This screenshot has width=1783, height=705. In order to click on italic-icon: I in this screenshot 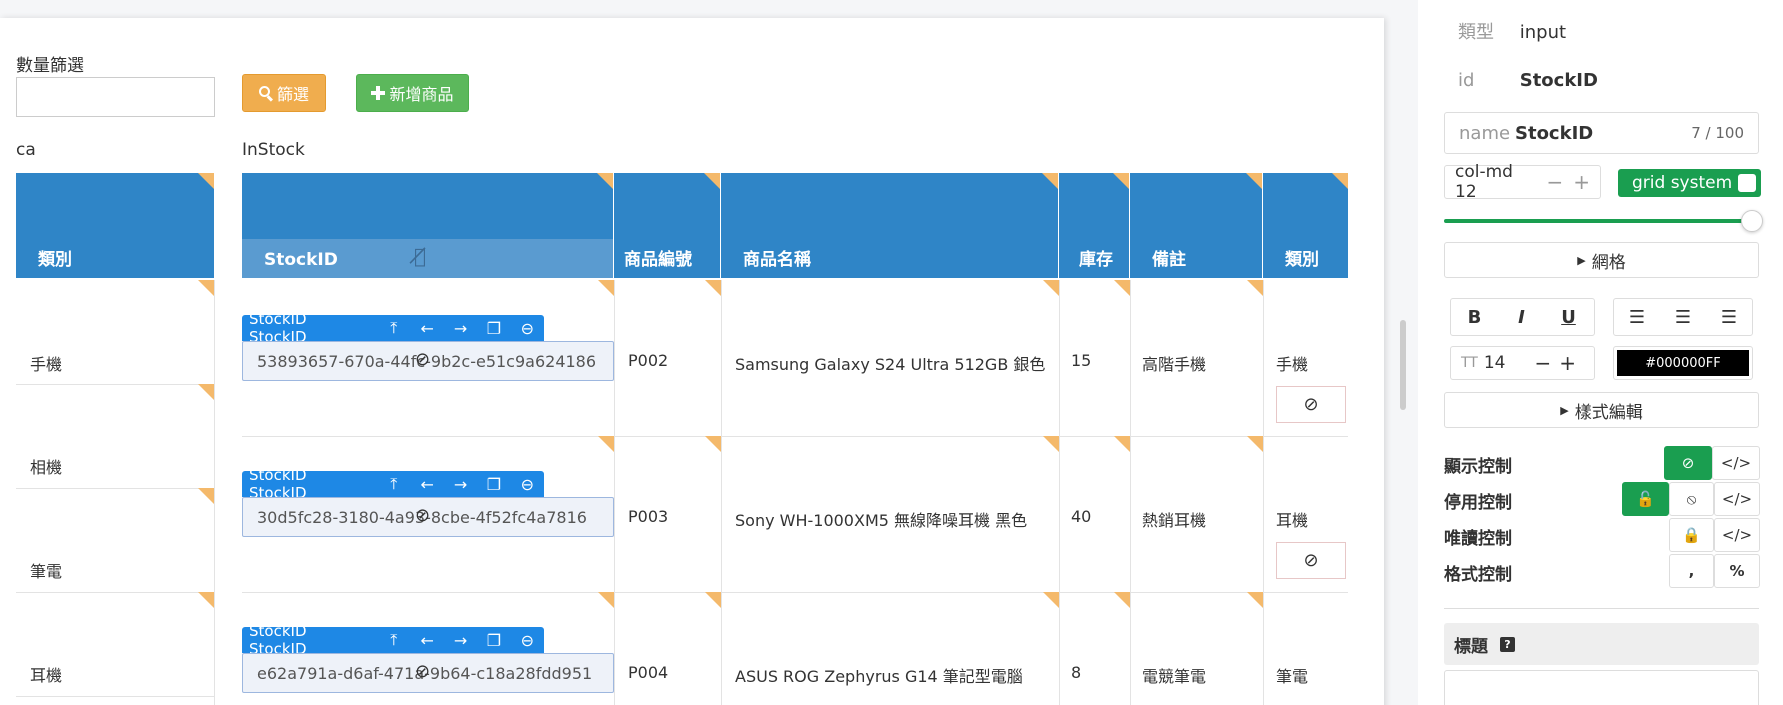, I will do `click(1521, 317)`.